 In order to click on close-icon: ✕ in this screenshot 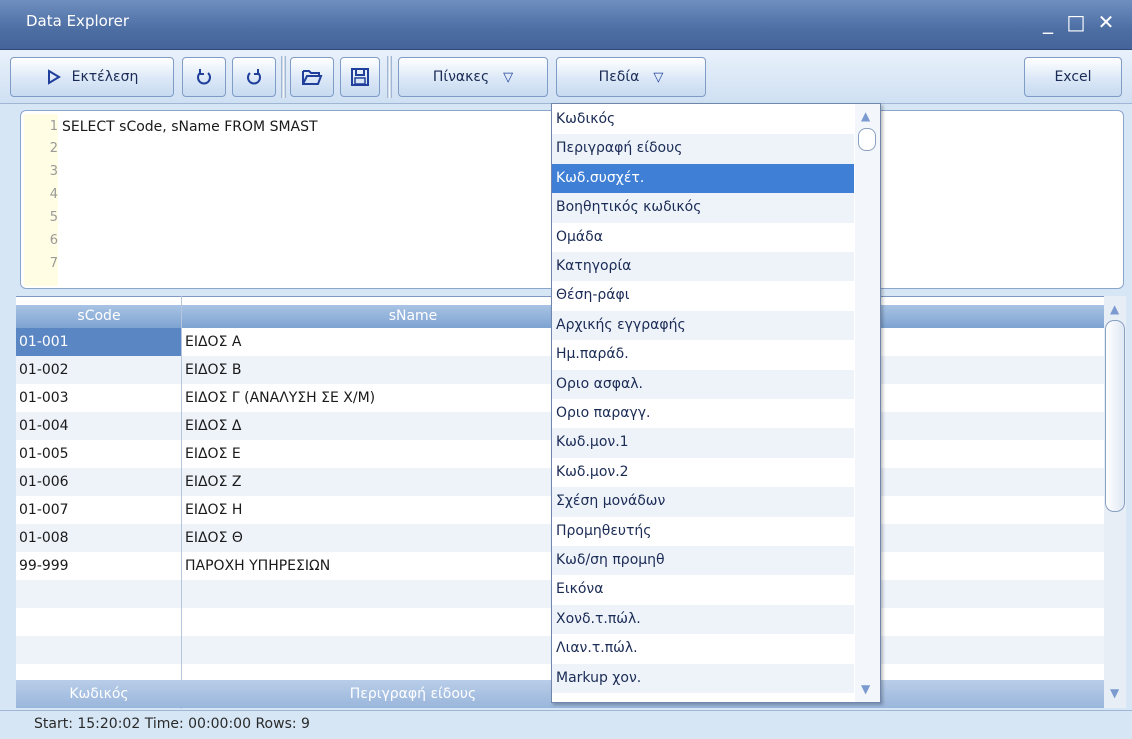, I will do `click(1106, 22)`.